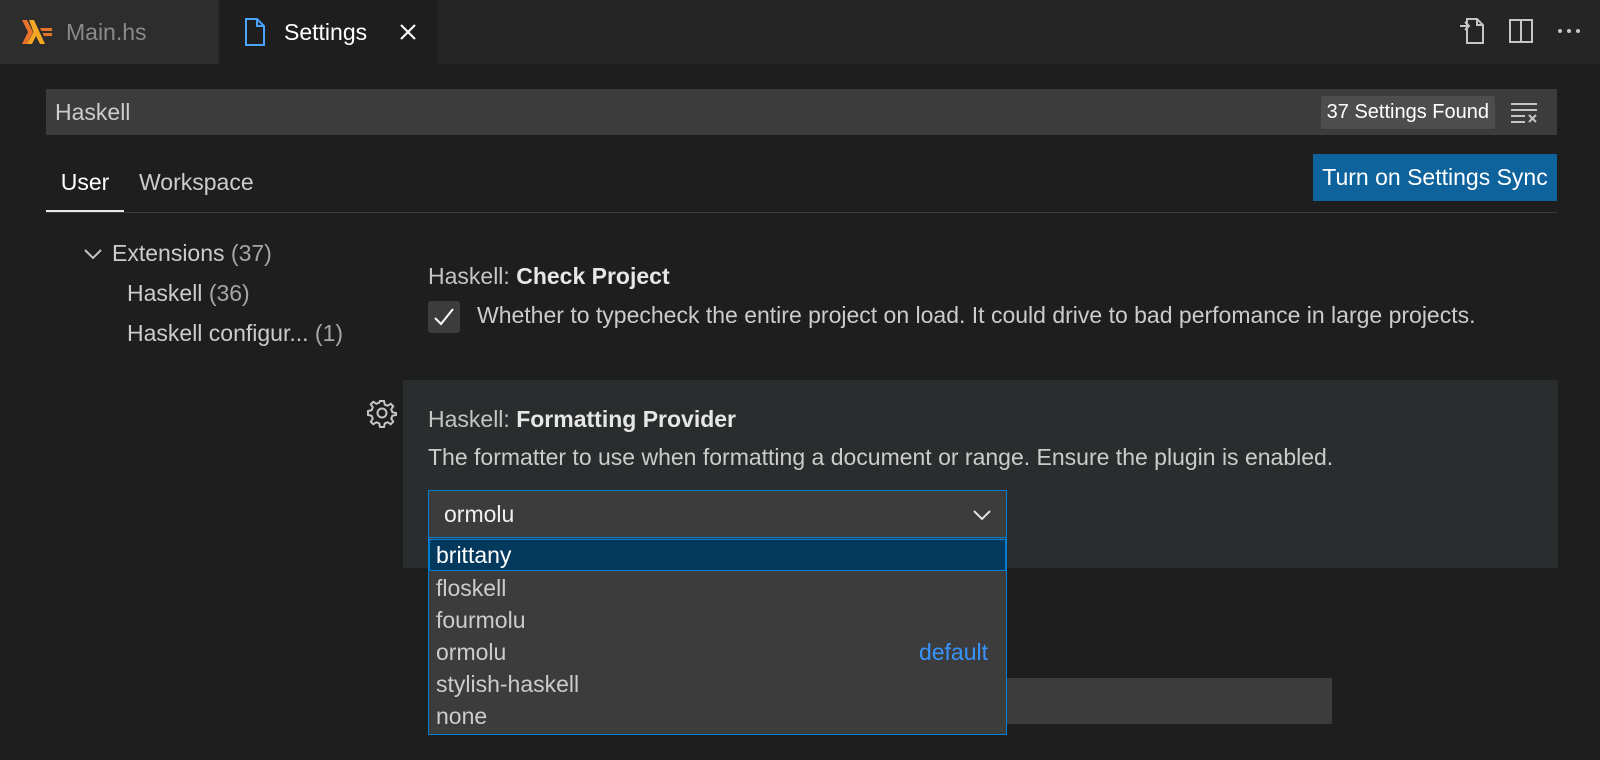  I want to click on toc-haskell-count: (36), so click(229, 293).